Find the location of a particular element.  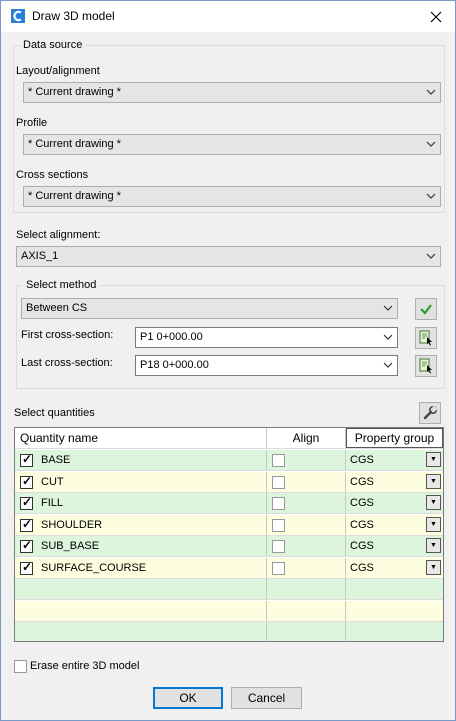

quantity-name-cell: ✓ CUT is located at coordinates (141, 481).